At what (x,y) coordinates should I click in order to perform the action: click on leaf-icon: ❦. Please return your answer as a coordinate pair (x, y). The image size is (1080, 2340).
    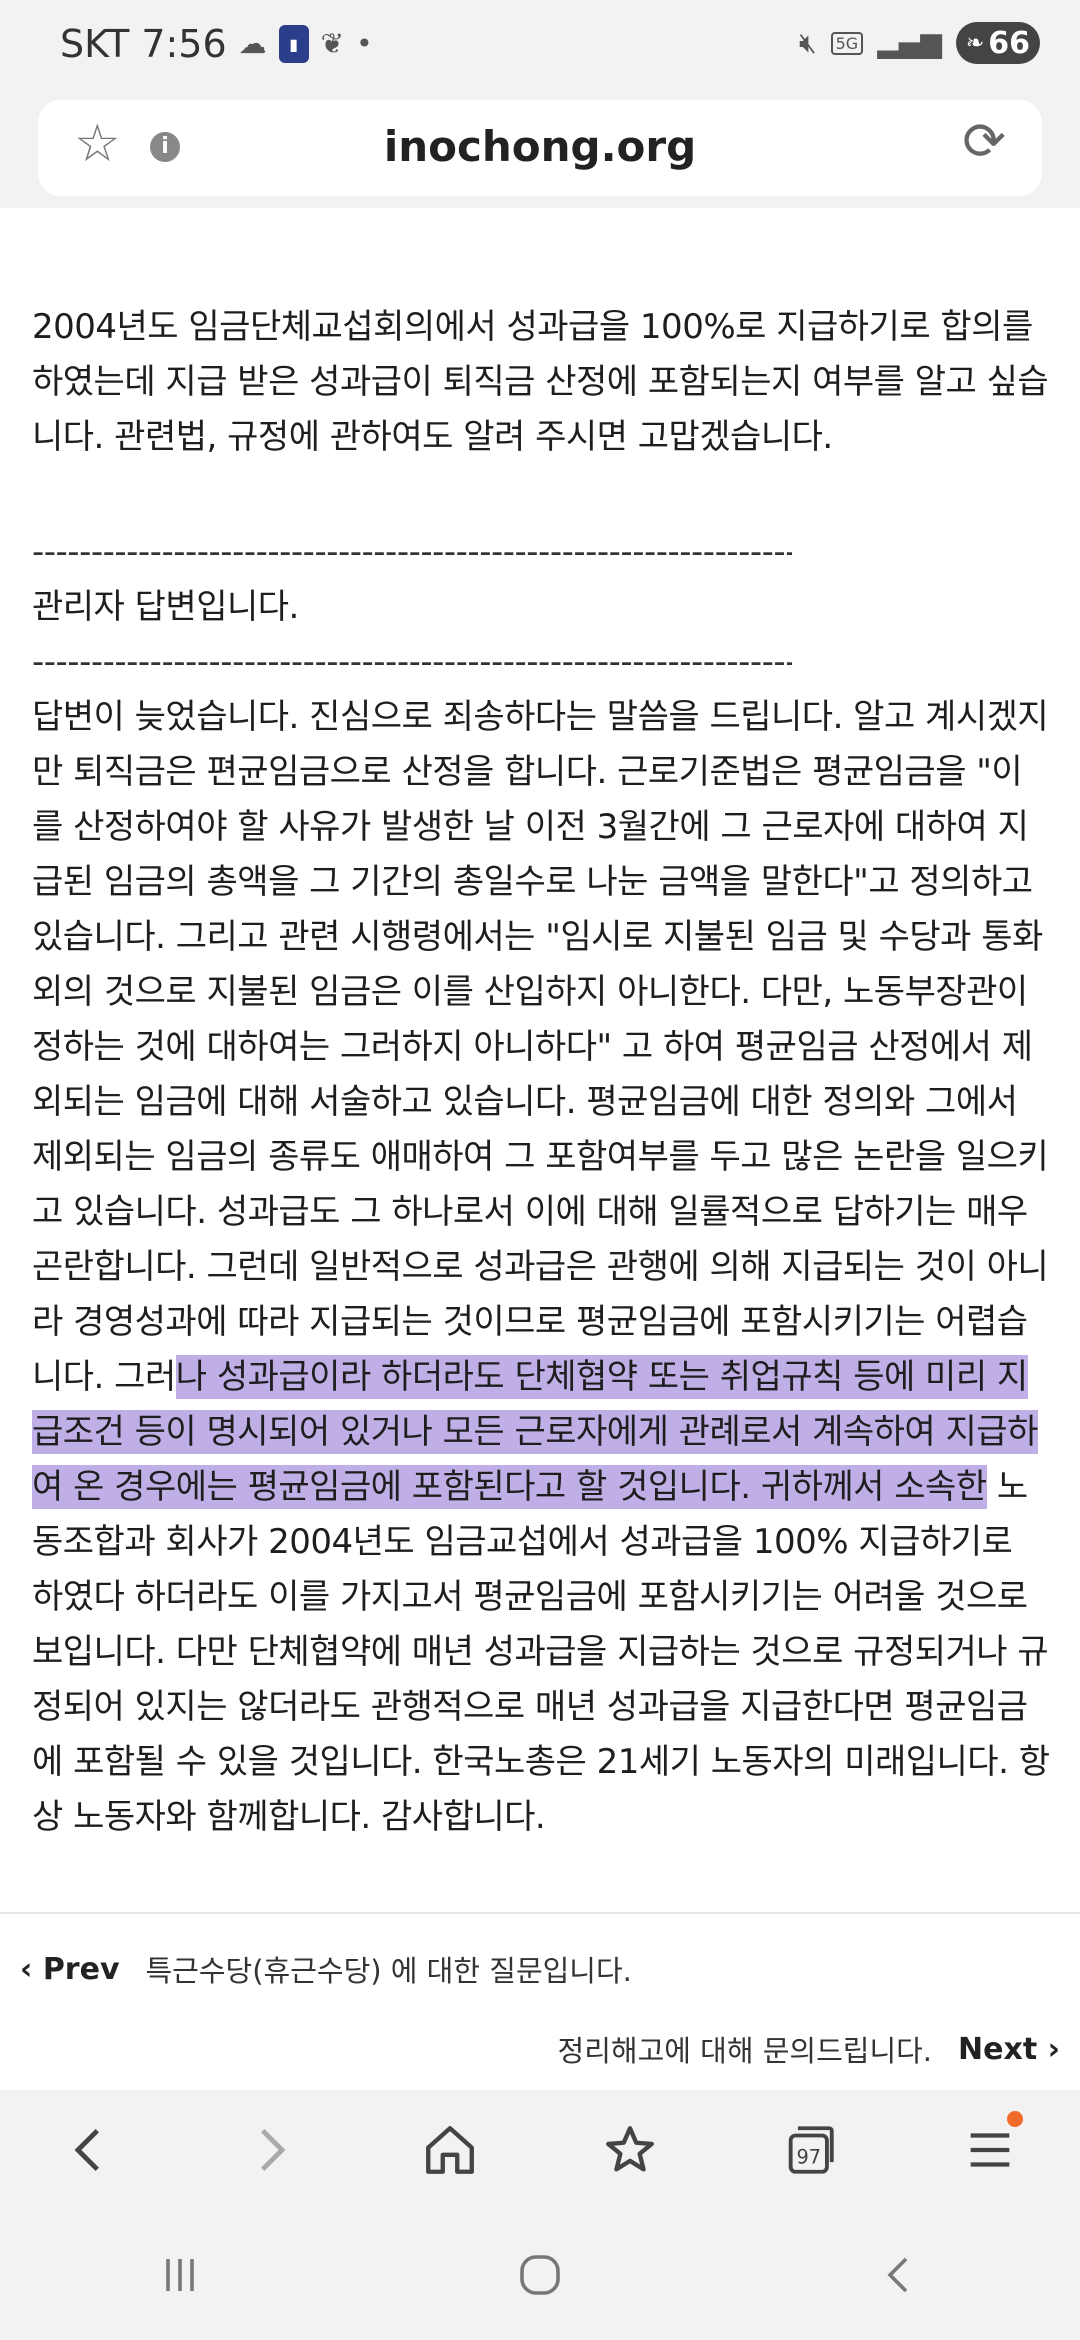
    Looking at the image, I should click on (332, 43).